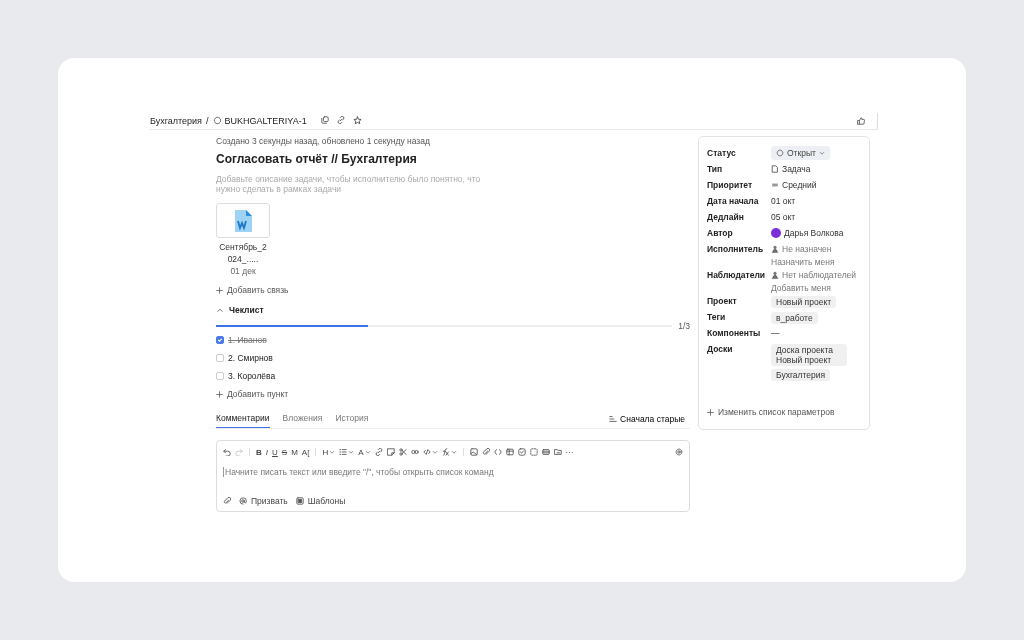 Image resolution: width=1024 pixels, height=640 pixels. What do you see at coordinates (246, 310) in the screenshot?
I see `checklist-title: Чеклист` at bounding box center [246, 310].